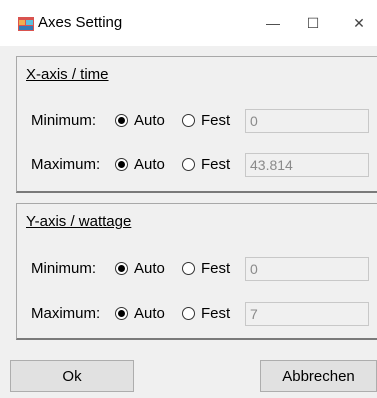 The image size is (377, 398). What do you see at coordinates (307, 269) in the screenshot?
I see `y-min-field: 0` at bounding box center [307, 269].